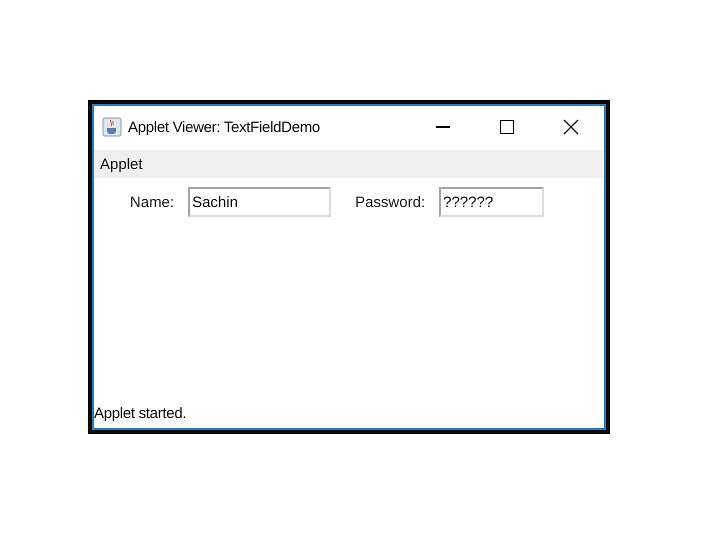 This screenshot has height=540, width=720. I want to click on java-cup-icon, so click(112, 127).